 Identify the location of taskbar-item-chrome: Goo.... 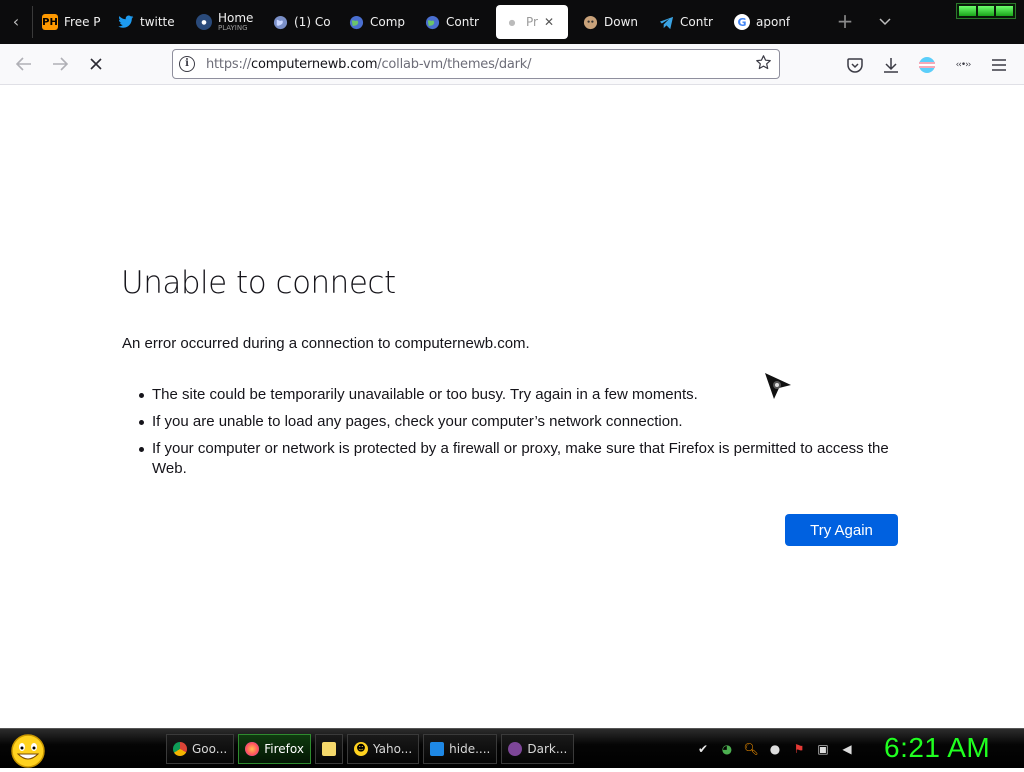
(200, 749).